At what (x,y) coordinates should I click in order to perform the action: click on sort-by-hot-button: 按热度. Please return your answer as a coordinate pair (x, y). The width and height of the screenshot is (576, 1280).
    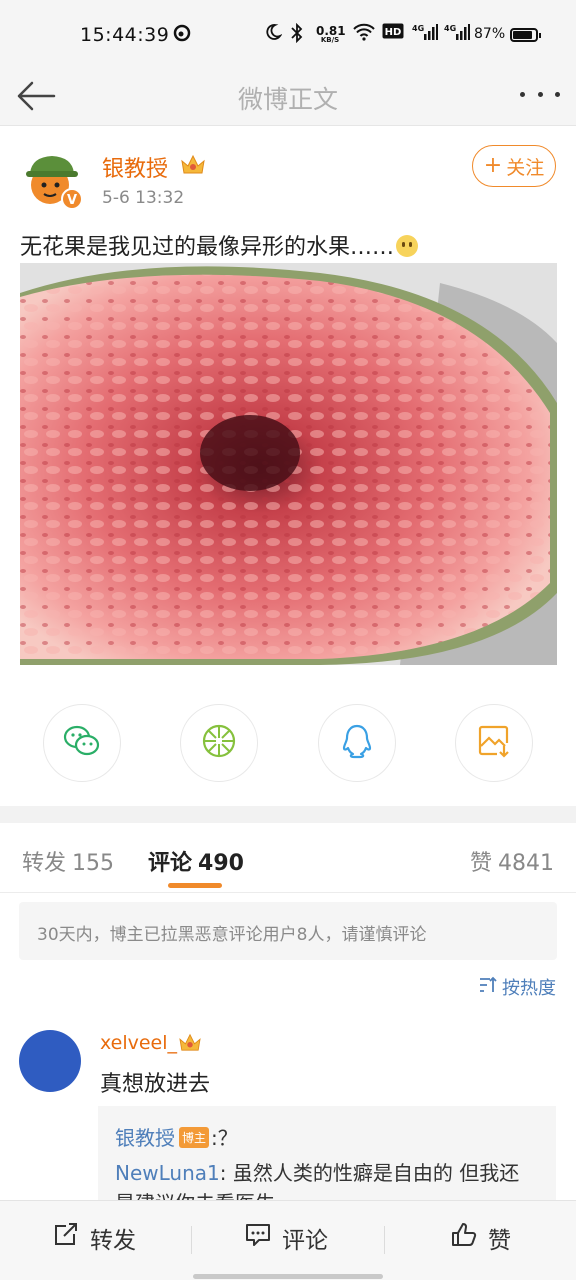
    Looking at the image, I should click on (517, 987).